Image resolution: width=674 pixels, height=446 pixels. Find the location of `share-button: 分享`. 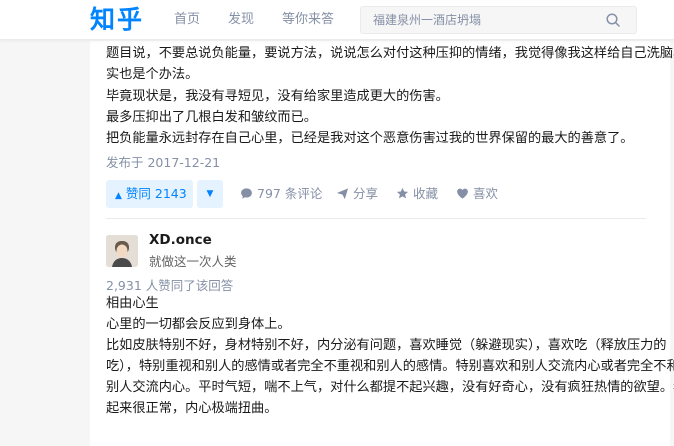

share-button: 分享 is located at coordinates (357, 194).